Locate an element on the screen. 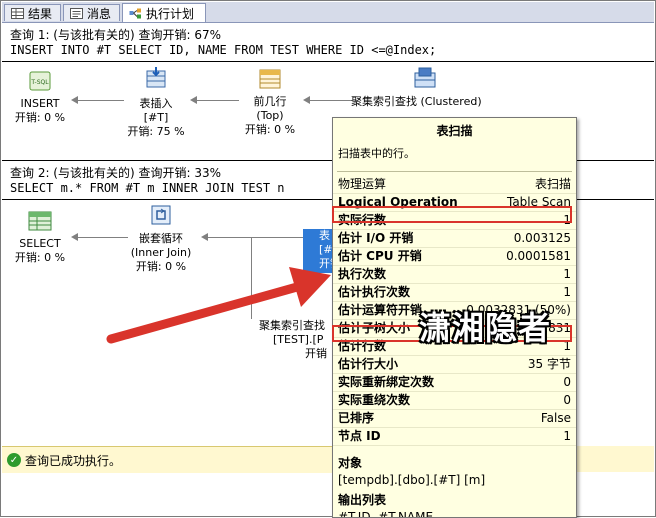 Image resolution: width=656 pixels, height=518 pixels. plan-node-select-cost: 开销: 0 % is located at coordinates (40, 257).